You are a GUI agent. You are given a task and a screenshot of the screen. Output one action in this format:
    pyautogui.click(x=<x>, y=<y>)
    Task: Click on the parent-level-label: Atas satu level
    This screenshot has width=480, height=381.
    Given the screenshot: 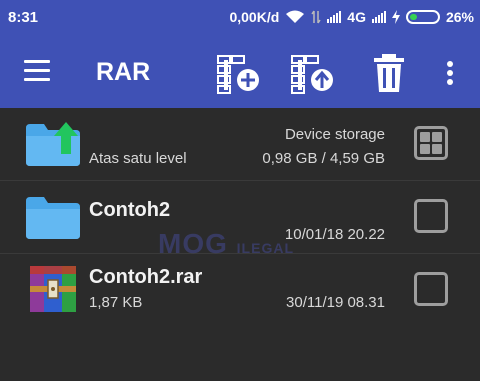 What is the action you would take?
    pyautogui.click(x=138, y=158)
    